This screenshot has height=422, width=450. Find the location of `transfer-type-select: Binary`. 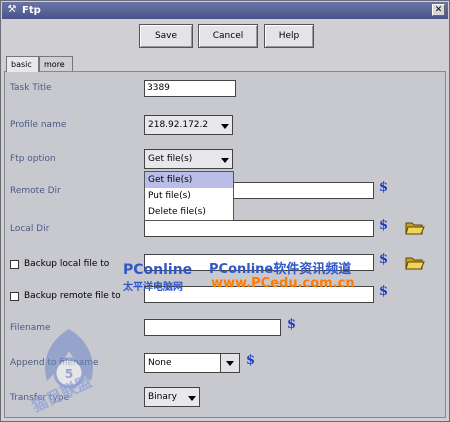

transfer-type-select: Binary is located at coordinates (172, 397).